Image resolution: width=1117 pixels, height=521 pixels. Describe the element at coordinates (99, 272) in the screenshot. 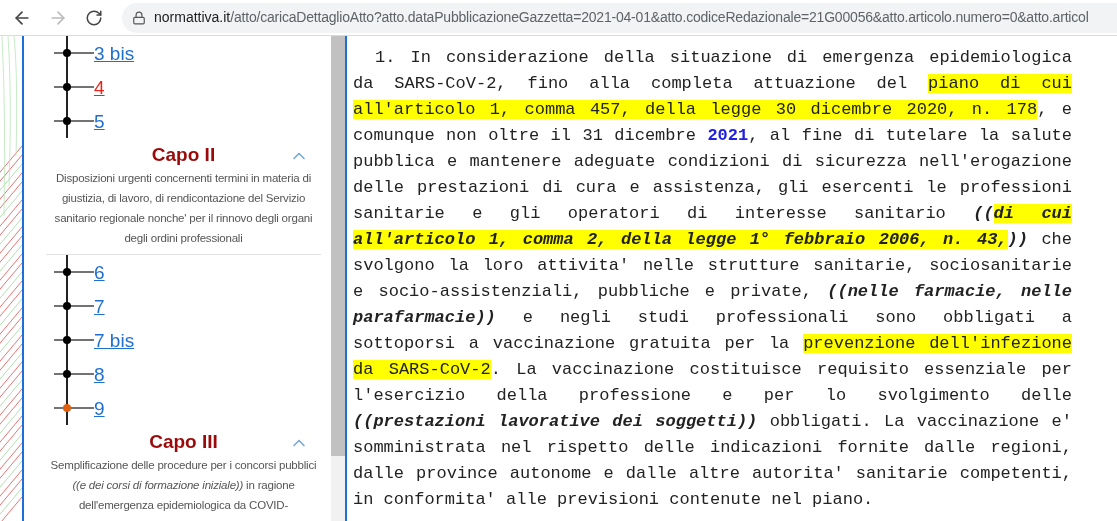

I see `article-link: 6` at that location.